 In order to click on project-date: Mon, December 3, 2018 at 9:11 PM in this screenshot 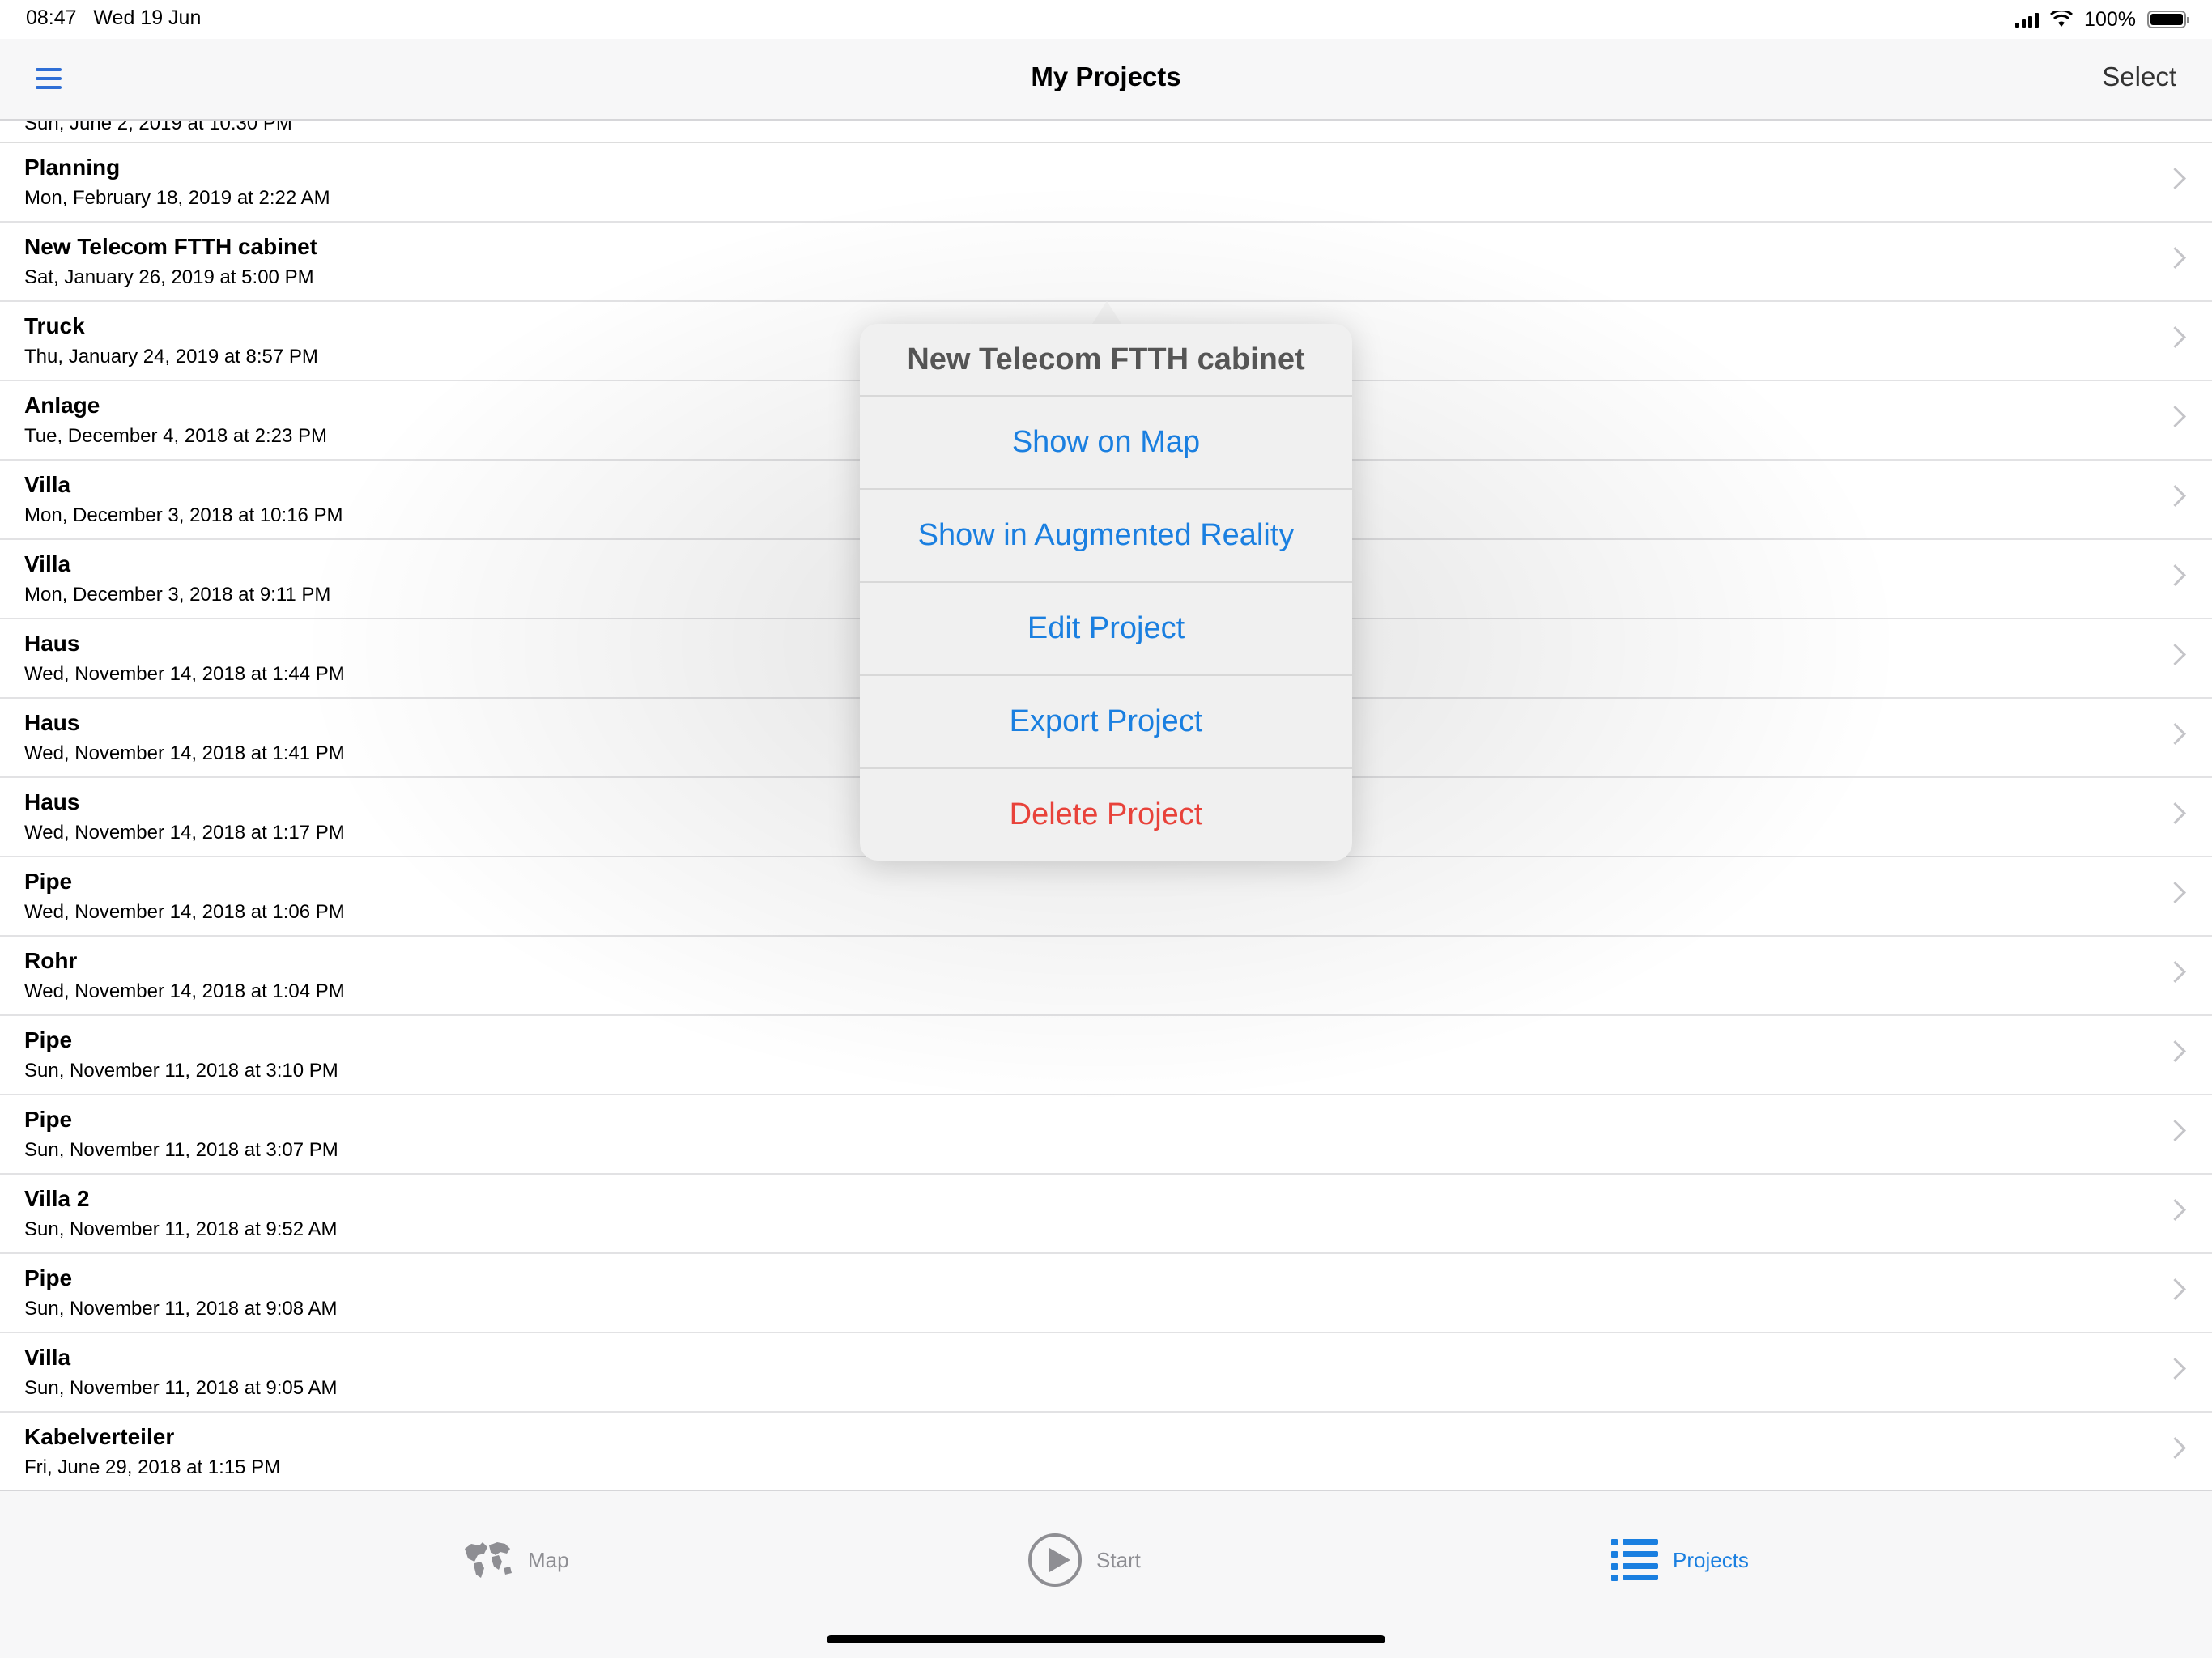, I will do `click(178, 595)`.